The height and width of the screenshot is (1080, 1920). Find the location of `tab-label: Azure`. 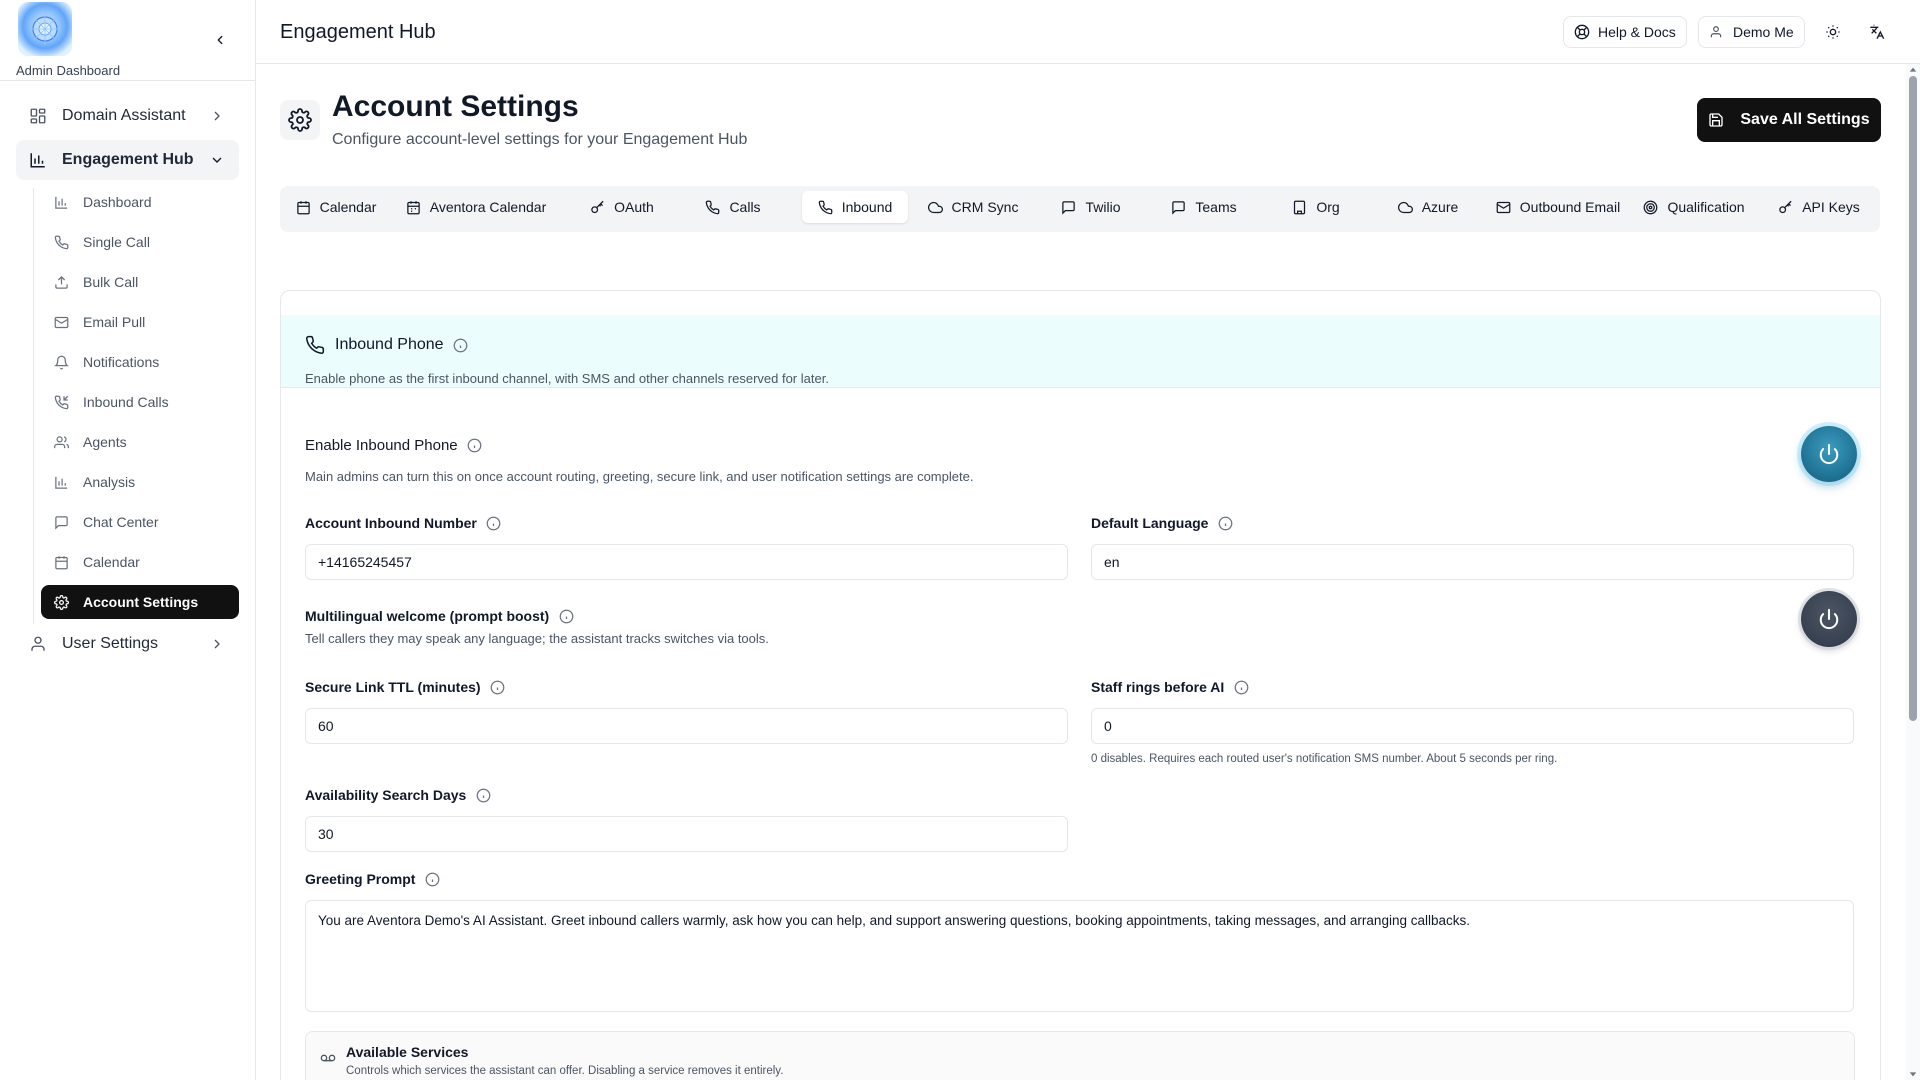

tab-label: Azure is located at coordinates (1440, 207).